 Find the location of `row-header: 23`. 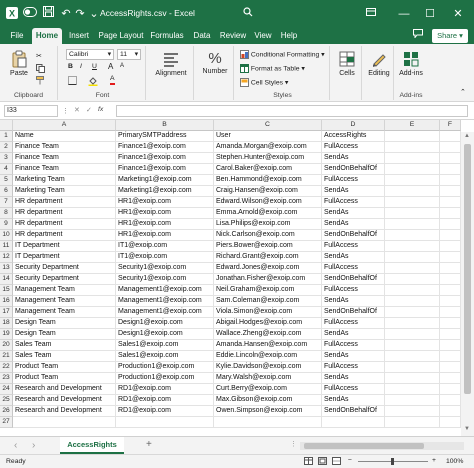

row-header: 23 is located at coordinates (6, 378).